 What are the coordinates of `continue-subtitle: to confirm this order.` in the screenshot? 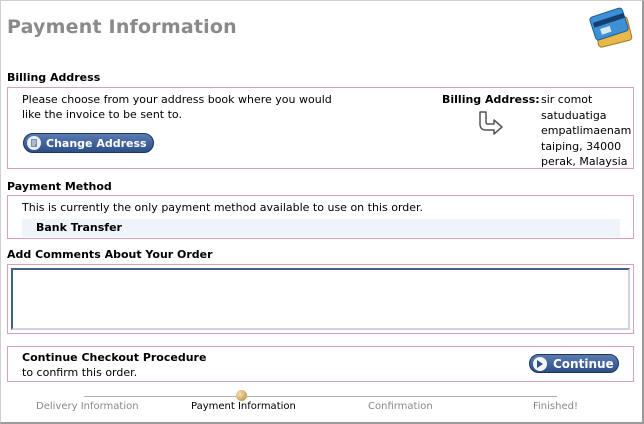 It's located at (80, 372).